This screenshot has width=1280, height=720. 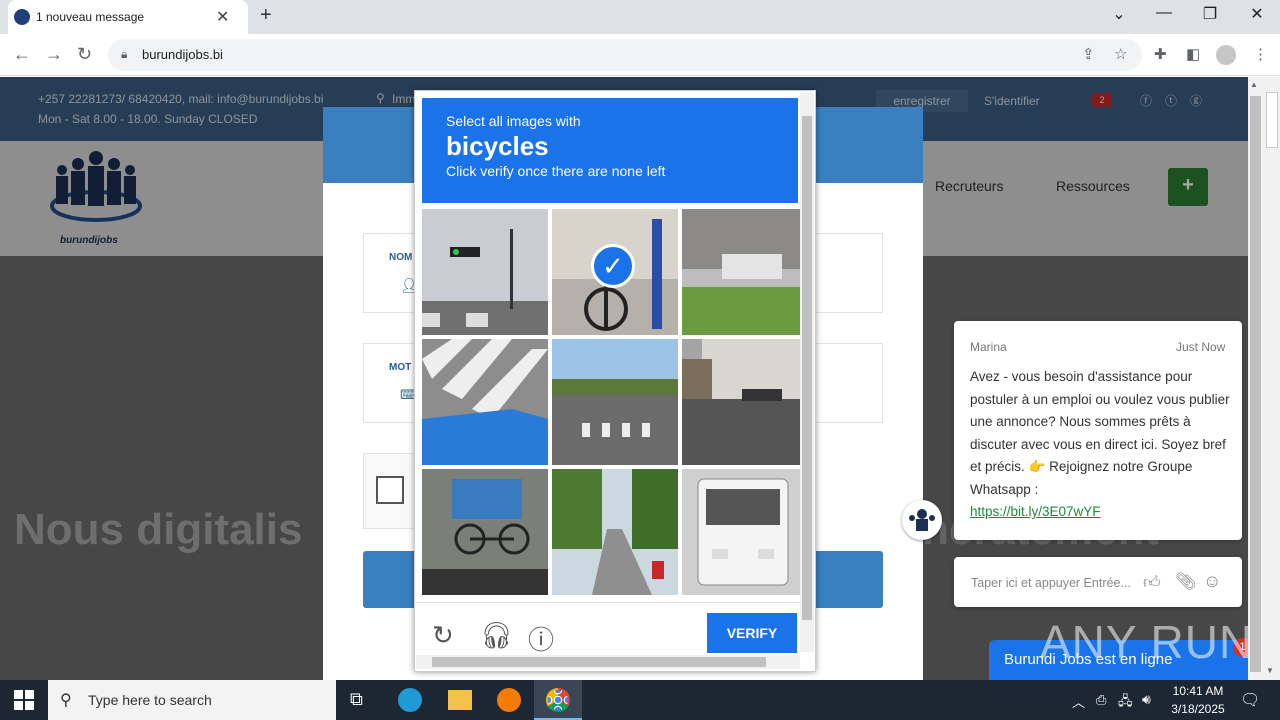 I want to click on url-text: burundijobs.bi, so click(x=182, y=54).